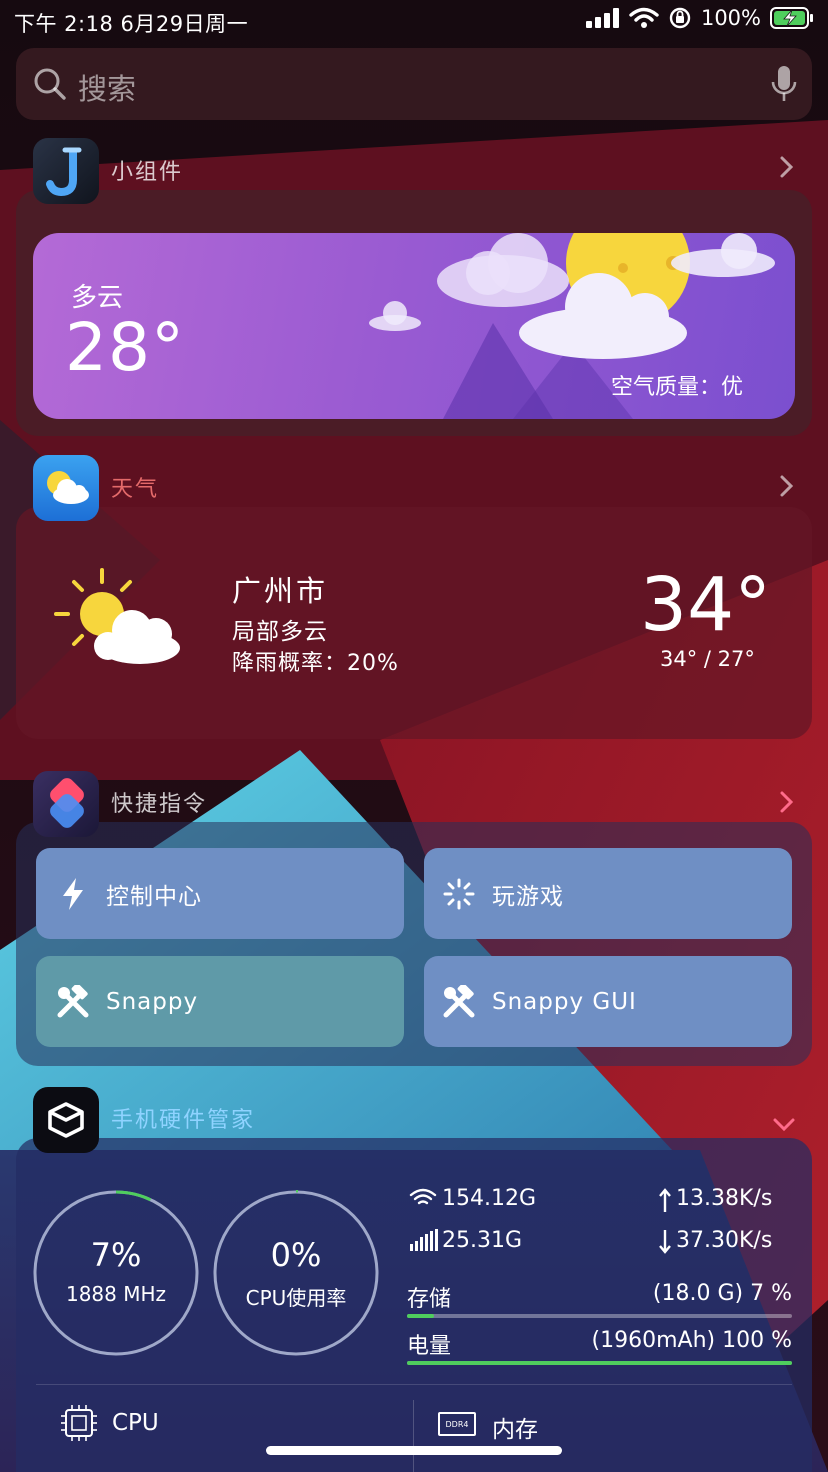 Image resolution: width=828 pixels, height=1472 pixels. What do you see at coordinates (482, 1240) in the screenshot?
I see `cellular-data-total: 25.31G` at bounding box center [482, 1240].